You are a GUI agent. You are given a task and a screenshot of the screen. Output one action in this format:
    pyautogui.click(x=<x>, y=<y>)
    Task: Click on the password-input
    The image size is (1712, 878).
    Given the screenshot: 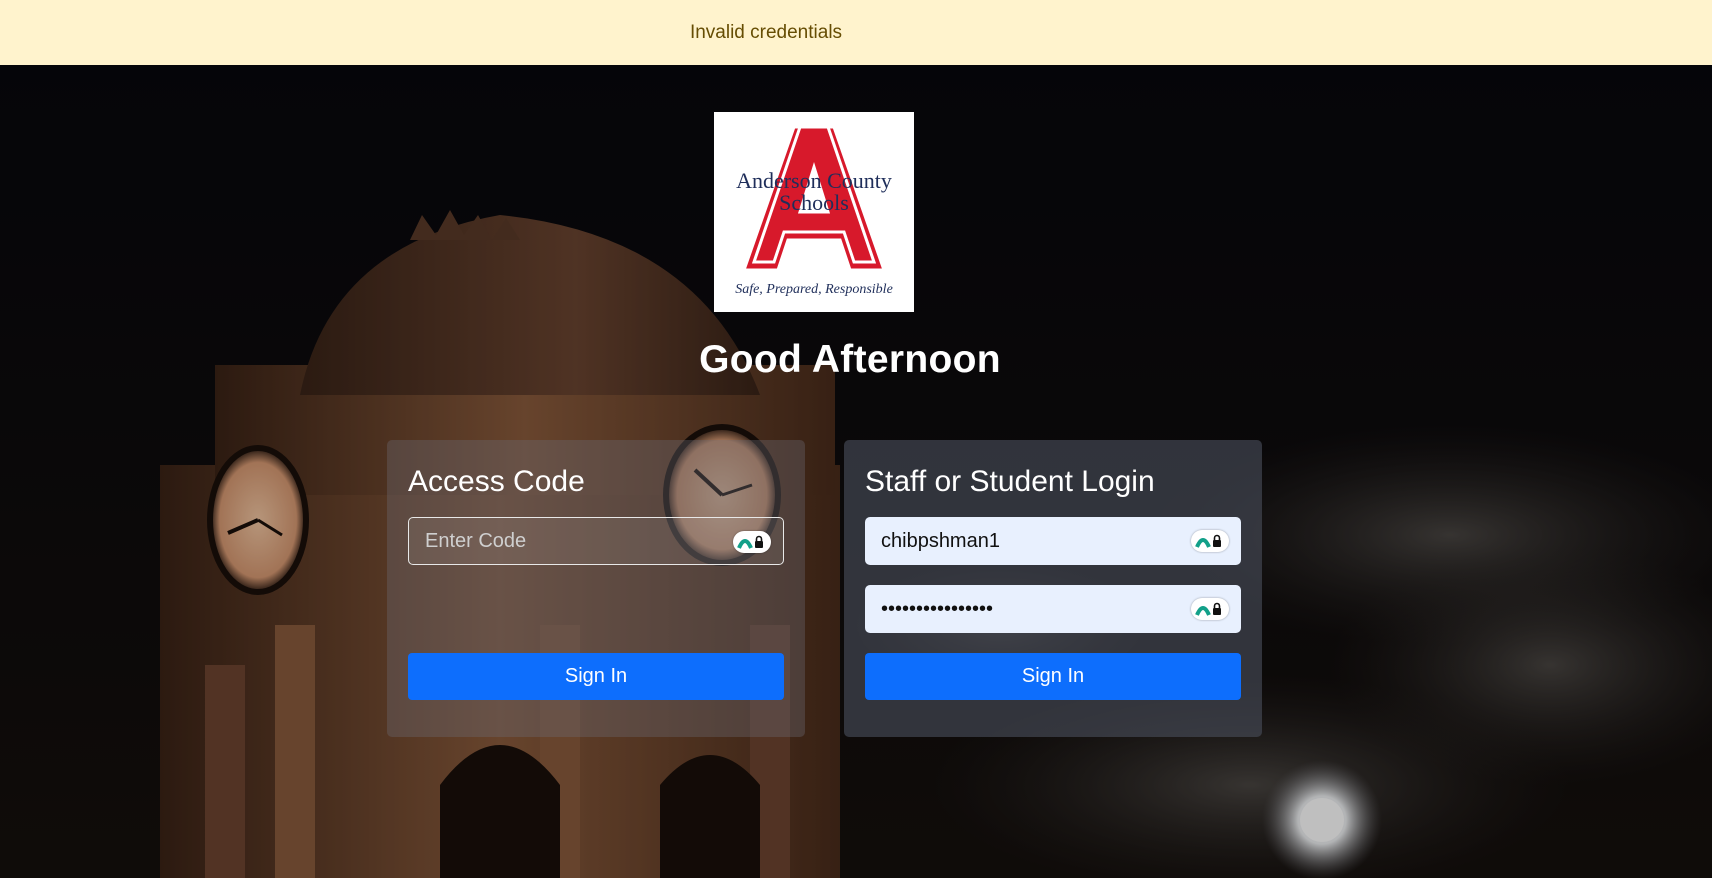 What is the action you would take?
    pyautogui.click(x=1053, y=609)
    